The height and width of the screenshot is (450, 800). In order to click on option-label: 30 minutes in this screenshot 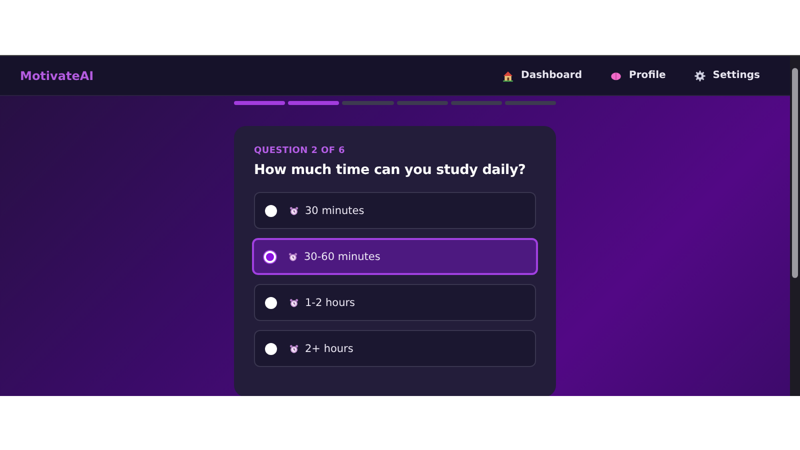, I will do `click(334, 210)`.